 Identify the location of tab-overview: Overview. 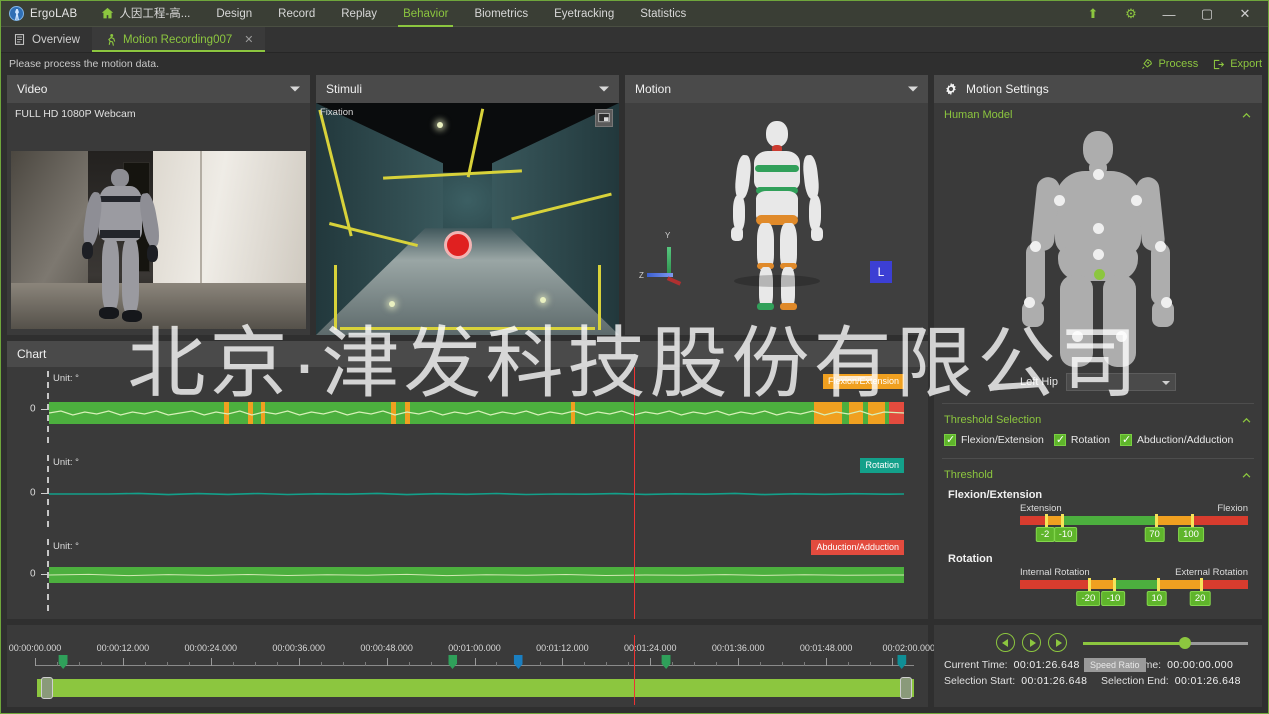
(46, 39).